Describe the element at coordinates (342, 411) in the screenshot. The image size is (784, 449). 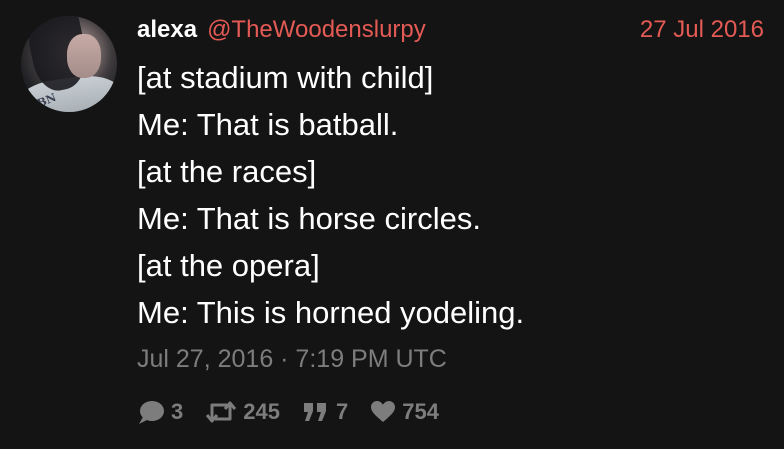
I see `quote-count: 7` at that location.